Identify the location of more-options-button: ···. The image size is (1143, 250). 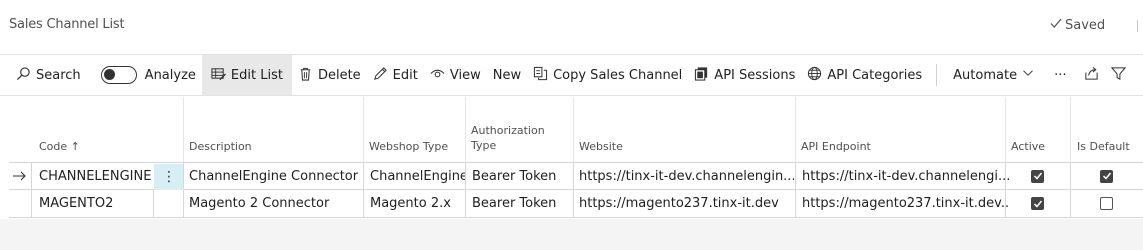
(1056, 75).